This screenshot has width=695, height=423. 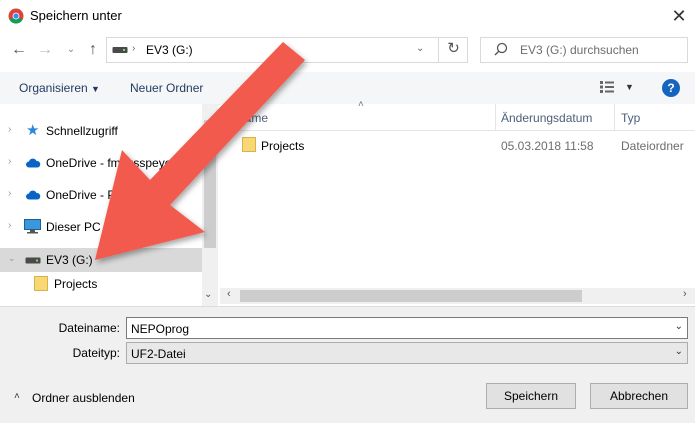 I want to click on nav-scroll-thumb, so click(x=210, y=184).